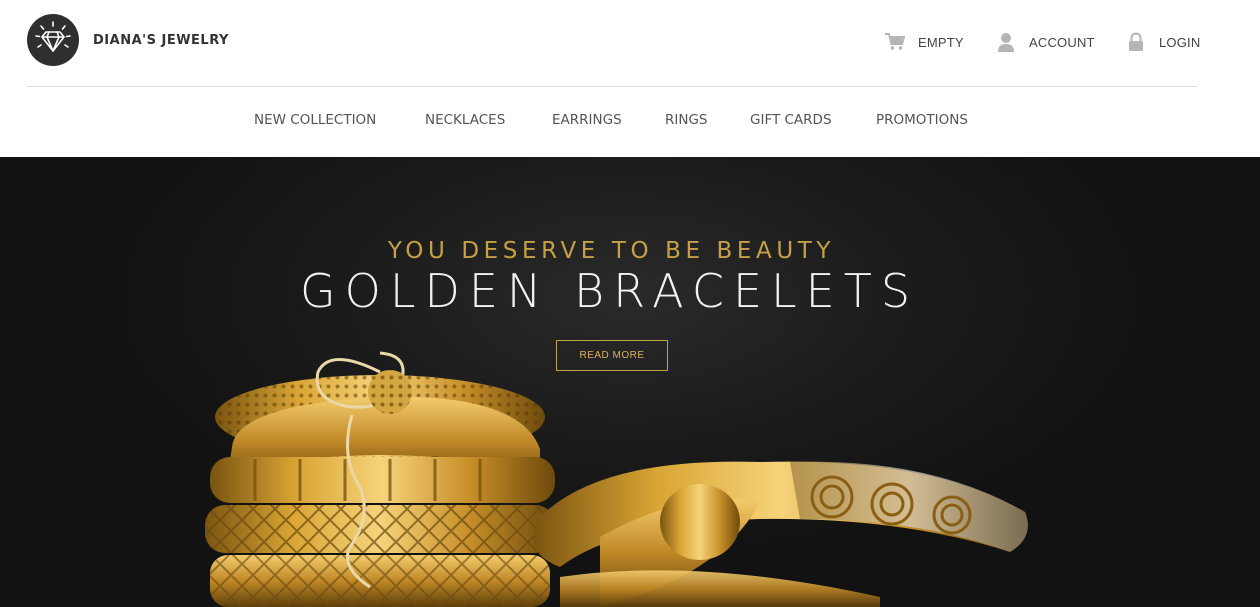 The width and height of the screenshot is (1260, 607). I want to click on hero-title: GOLDEN BRACELETS, so click(609, 291).